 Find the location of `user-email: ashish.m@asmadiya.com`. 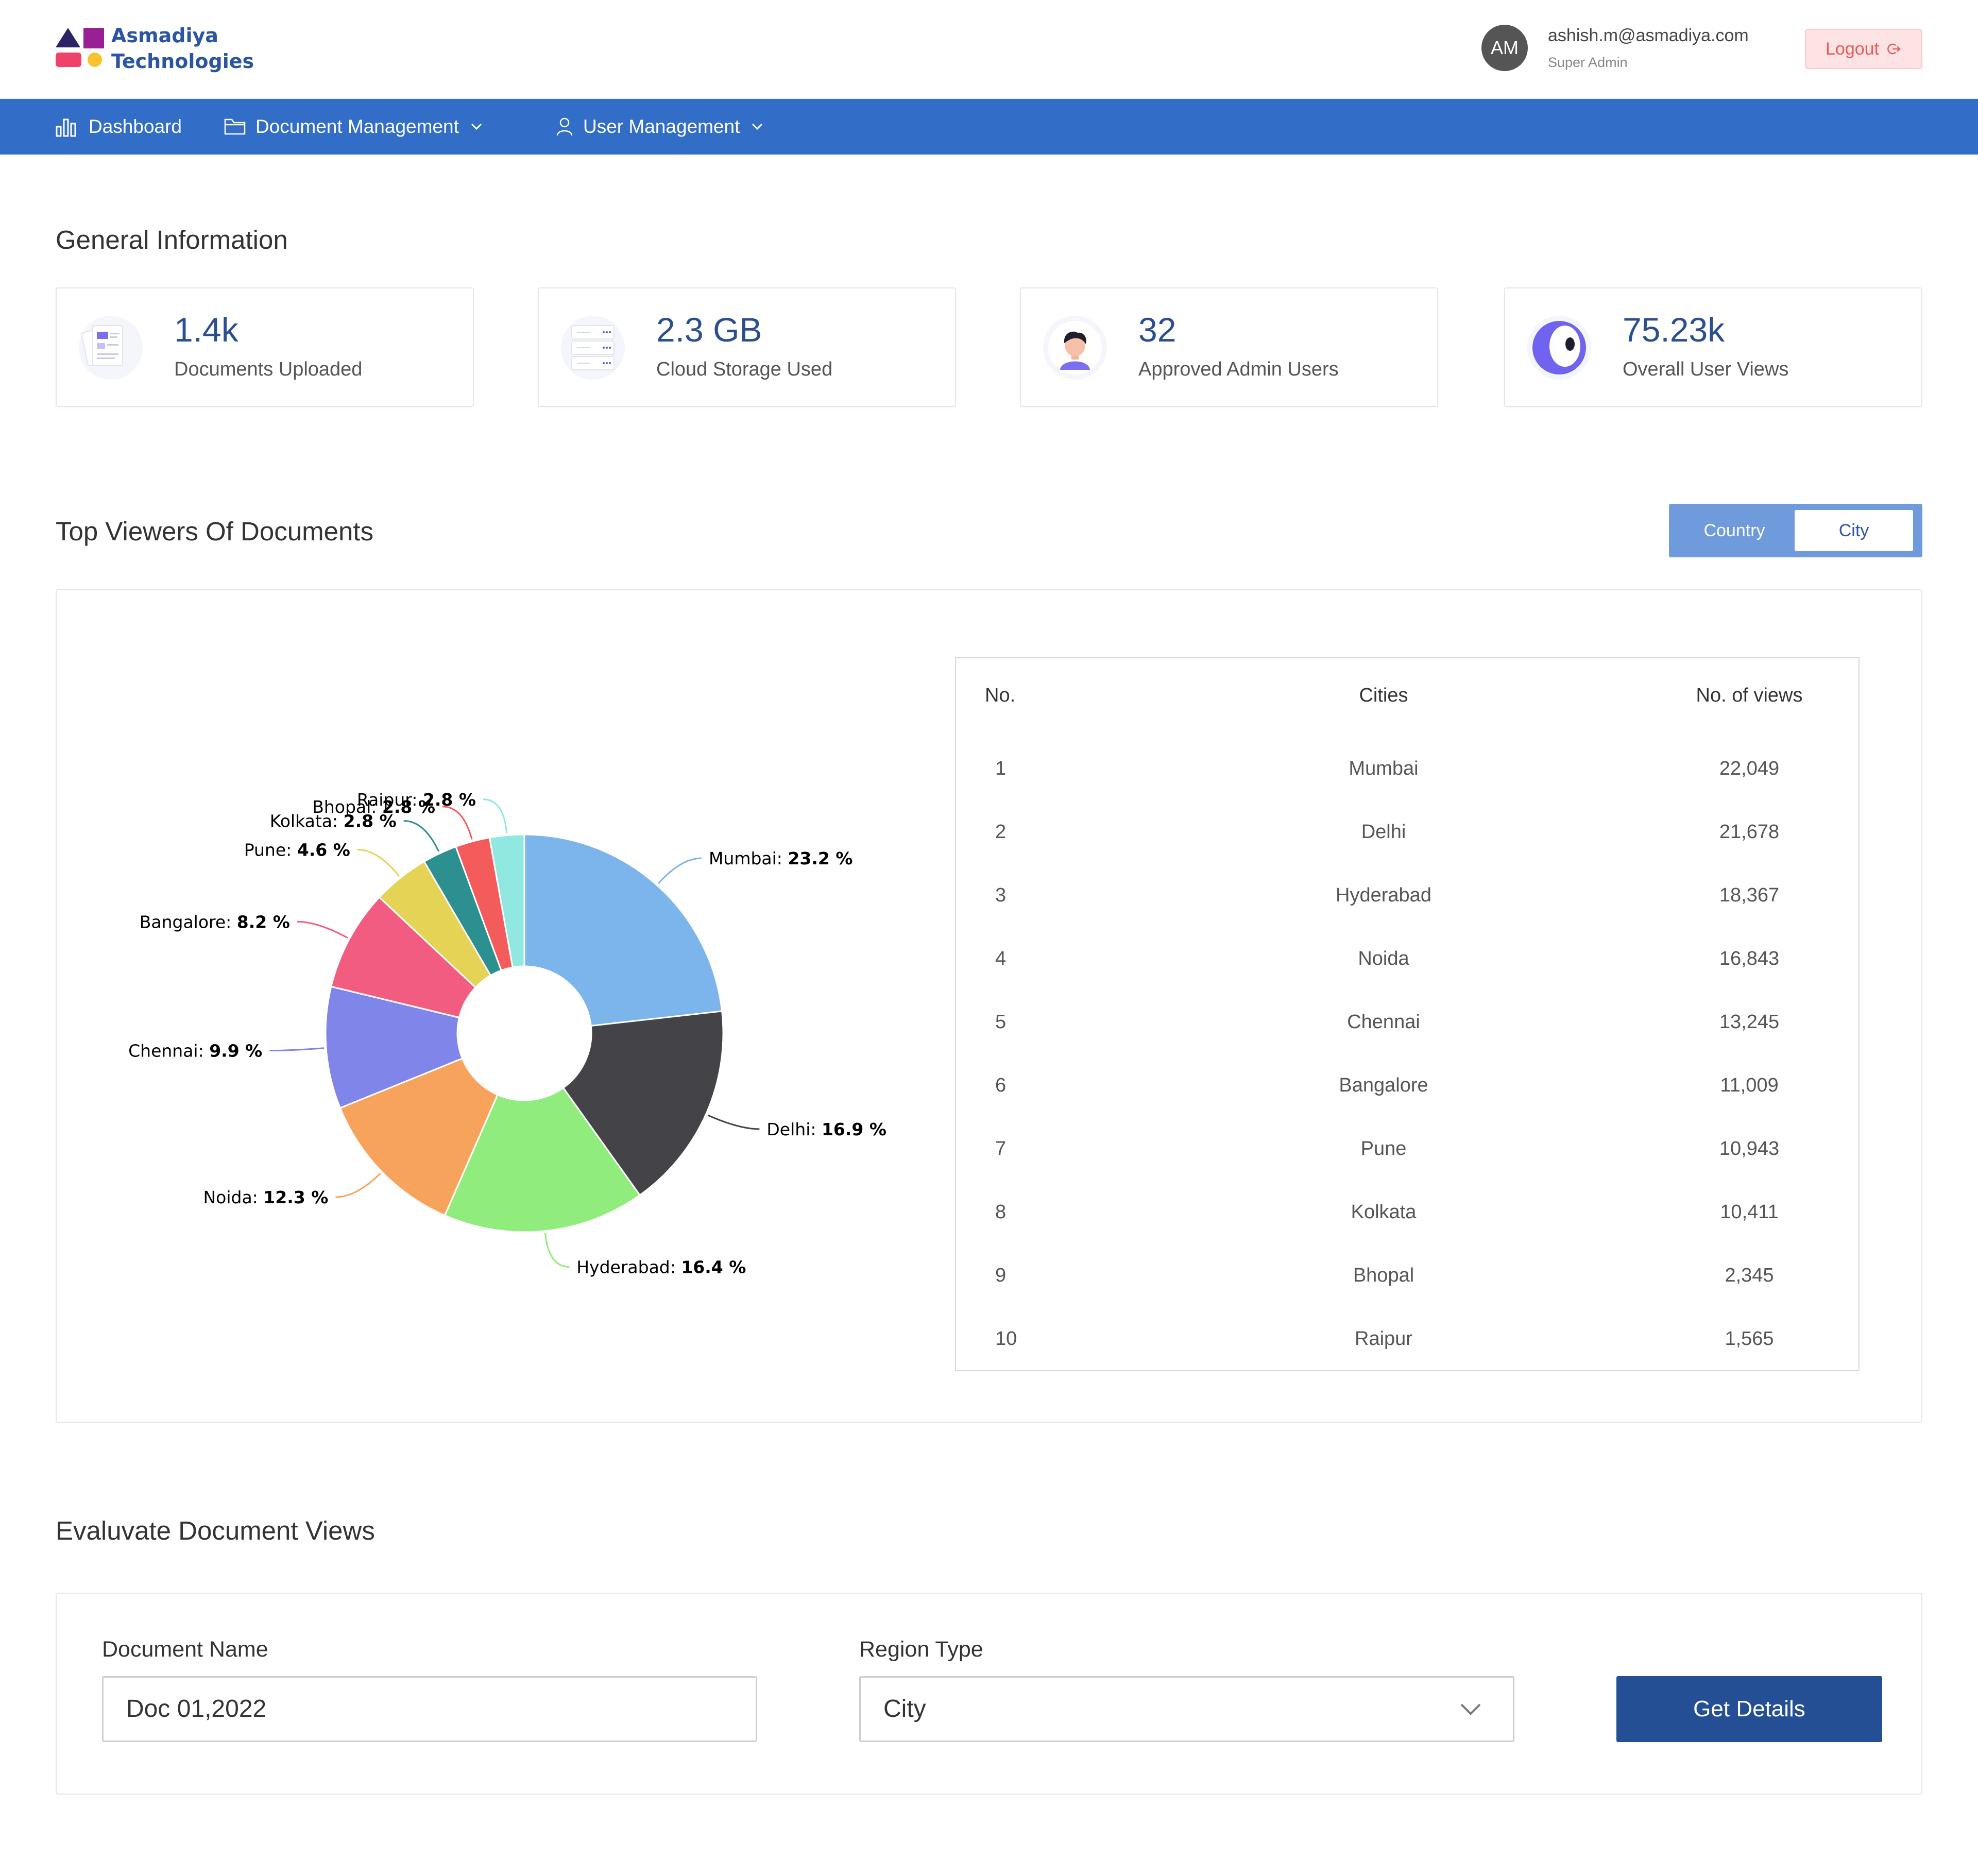

user-email: ashish.m@asmadiya.com is located at coordinates (1649, 35).